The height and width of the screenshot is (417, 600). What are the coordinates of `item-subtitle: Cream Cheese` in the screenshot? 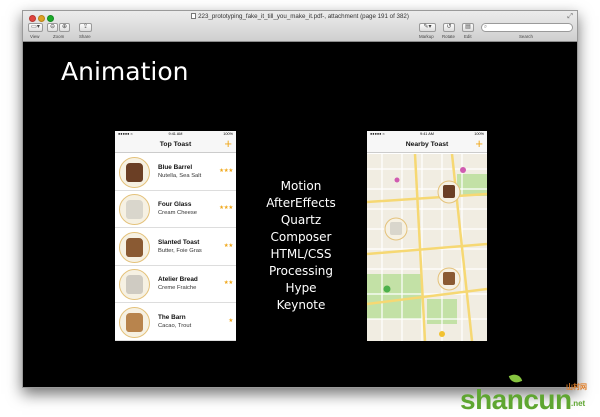 It's located at (177, 213).